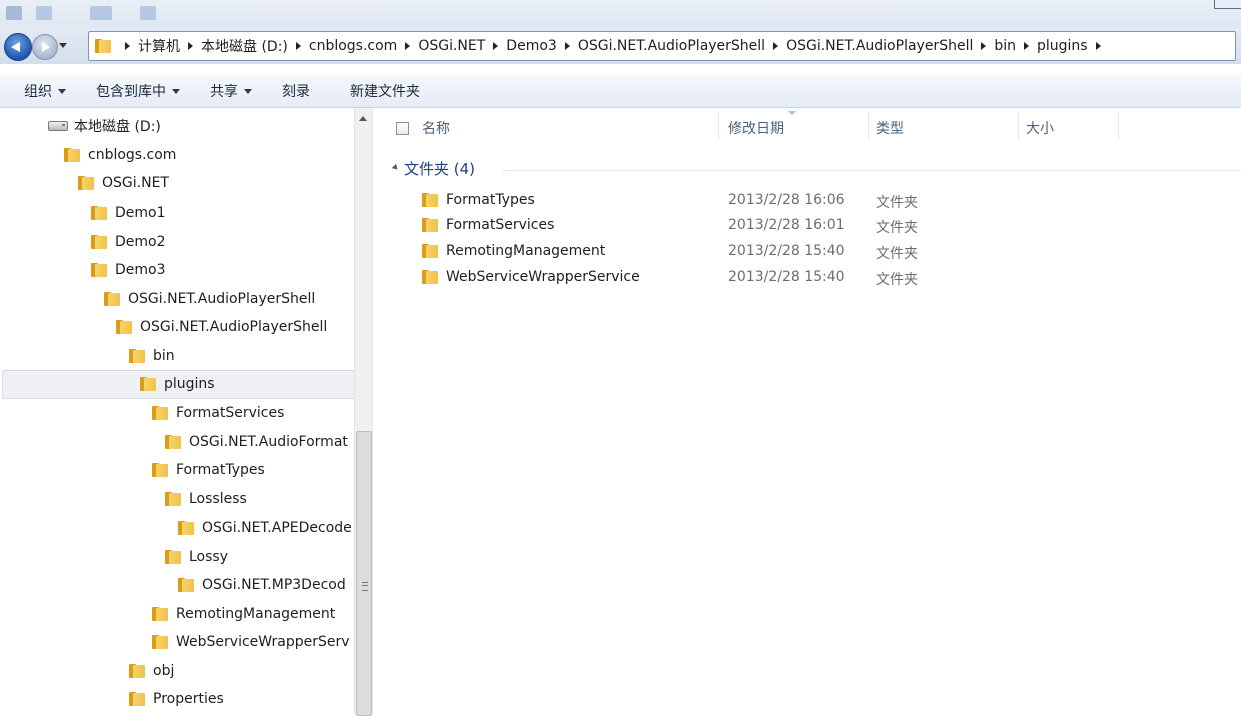  What do you see at coordinates (243, 614) in the screenshot?
I see `tree-item-remotingmanagement: RemotingManagement` at bounding box center [243, 614].